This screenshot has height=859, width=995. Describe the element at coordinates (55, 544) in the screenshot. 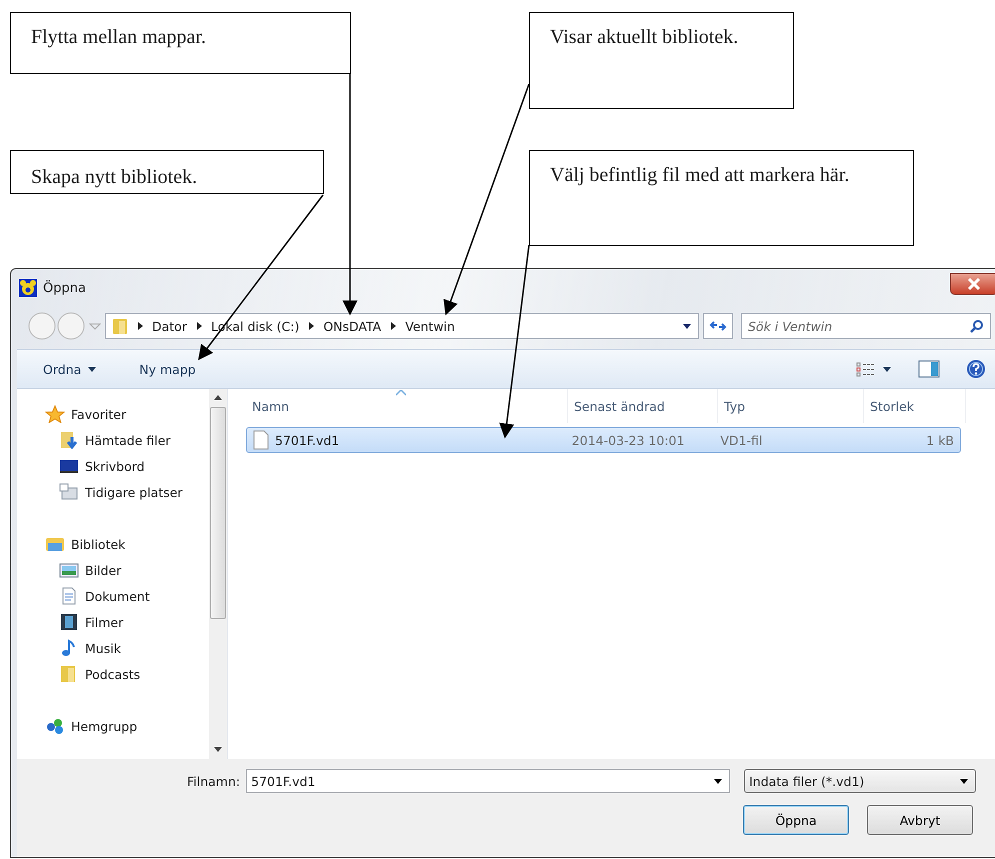

I see `library-icon` at that location.